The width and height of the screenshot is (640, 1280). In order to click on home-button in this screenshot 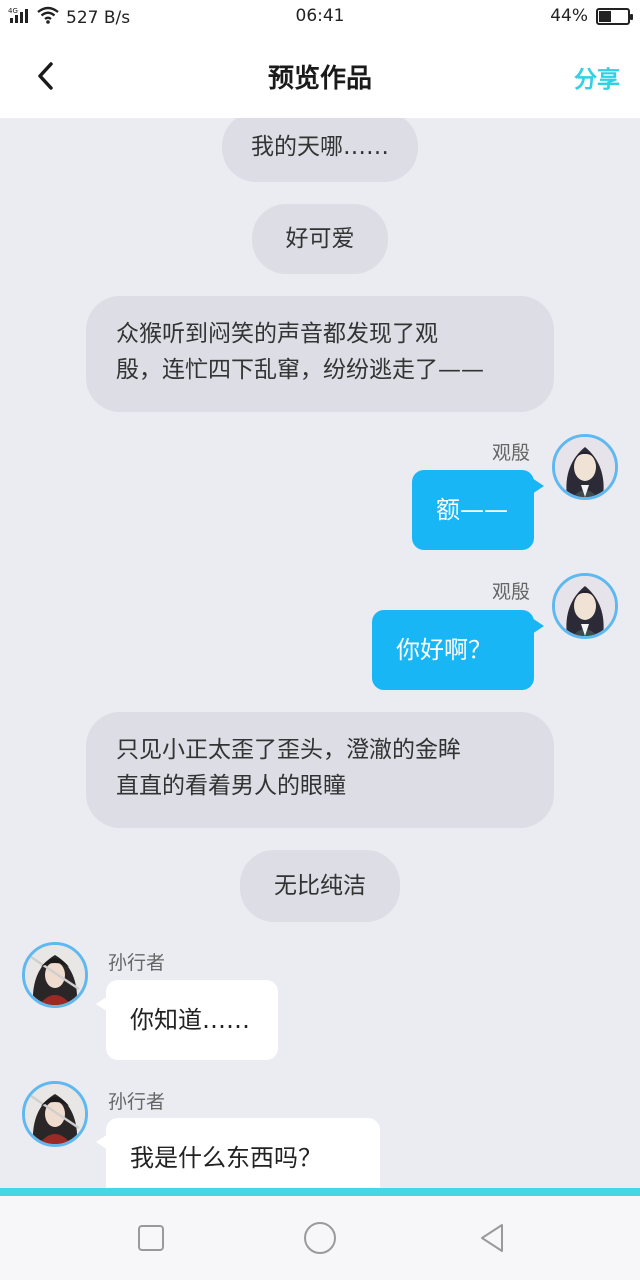, I will do `click(320, 1238)`.